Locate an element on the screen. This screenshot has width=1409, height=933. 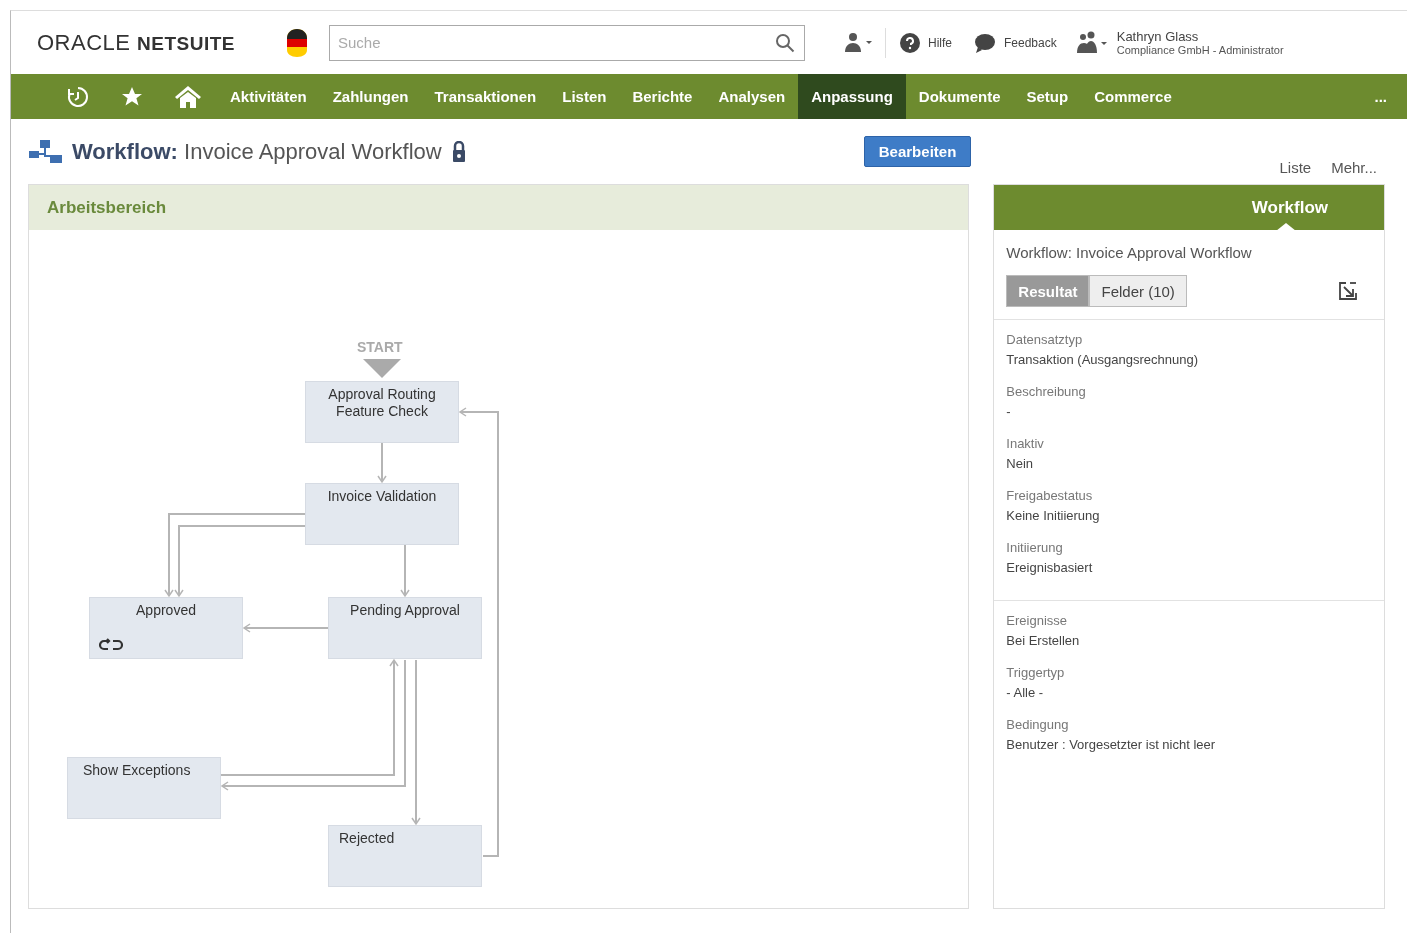
search-field: Suche is located at coordinates (567, 42).